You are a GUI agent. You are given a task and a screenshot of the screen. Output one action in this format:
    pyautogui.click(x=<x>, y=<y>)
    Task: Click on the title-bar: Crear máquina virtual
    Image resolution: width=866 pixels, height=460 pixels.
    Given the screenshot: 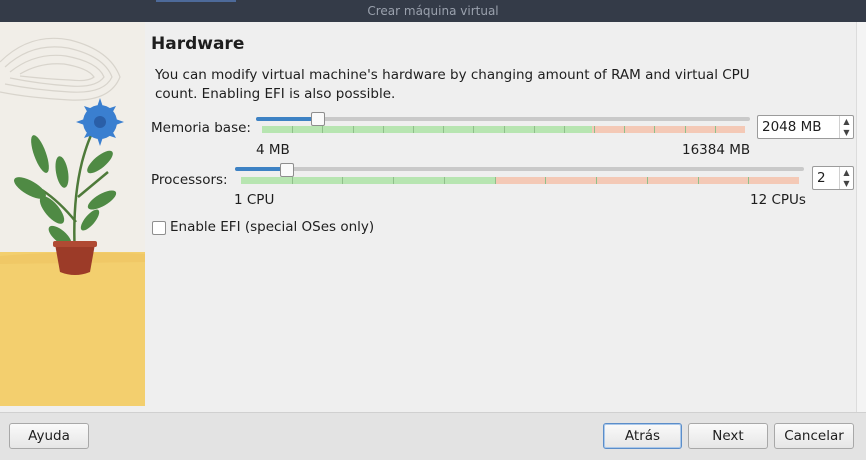 What is the action you would take?
    pyautogui.click(x=433, y=11)
    